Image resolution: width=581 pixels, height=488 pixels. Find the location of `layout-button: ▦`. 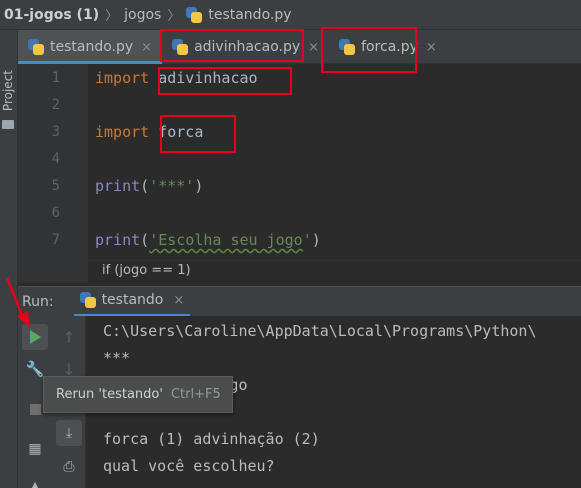

layout-button: ▦ is located at coordinates (35, 449).